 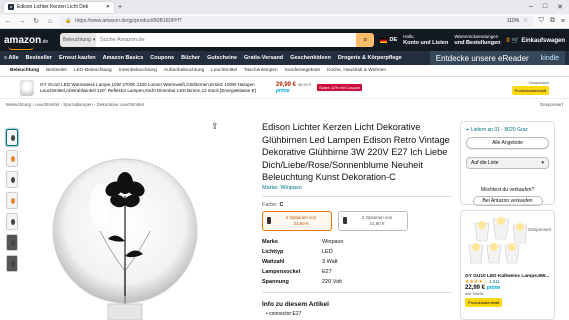 I want to click on kindle-promo: Entdecke unsere eReader kindle, so click(x=497, y=58).